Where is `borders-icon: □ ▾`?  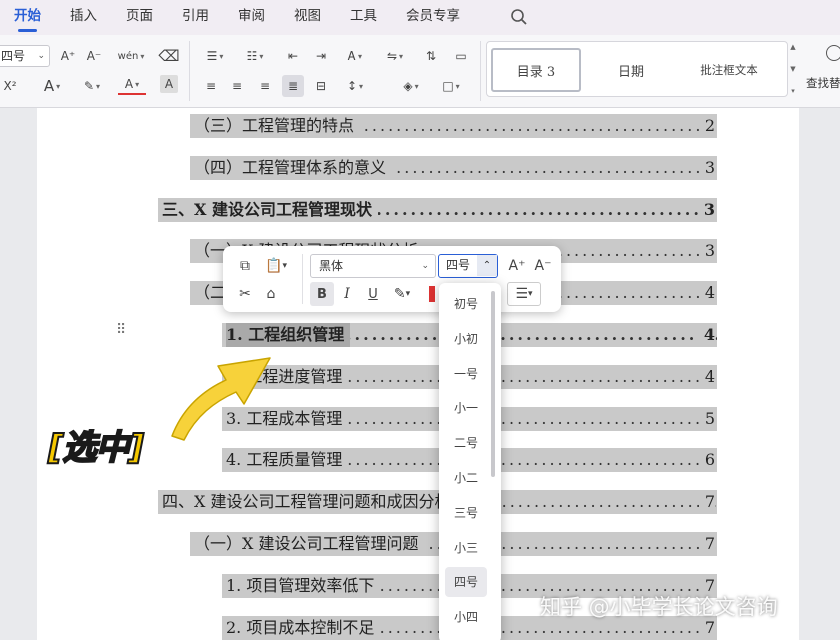 borders-icon: □ ▾ is located at coordinates (451, 86).